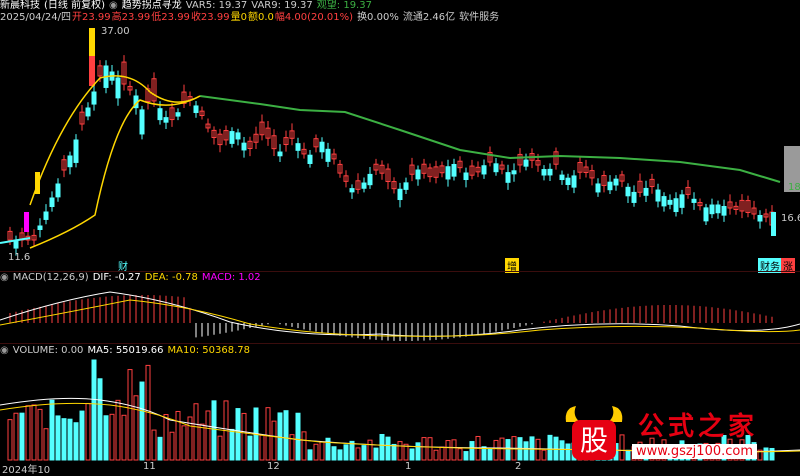 The image size is (800, 476). I want to click on volume-ma10: MA10: 50368.78, so click(208, 350).